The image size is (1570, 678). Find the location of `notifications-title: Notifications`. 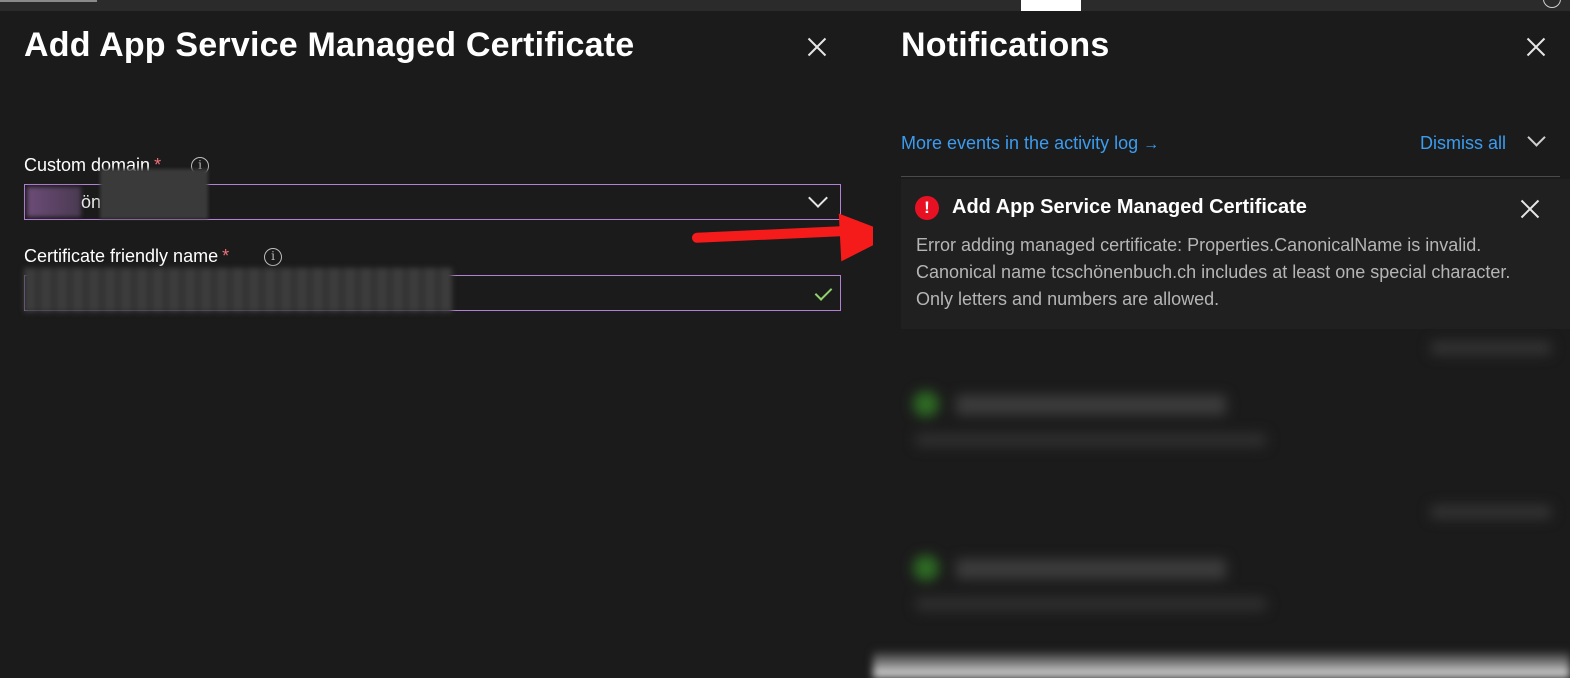

notifications-title: Notifications is located at coordinates (1005, 45).